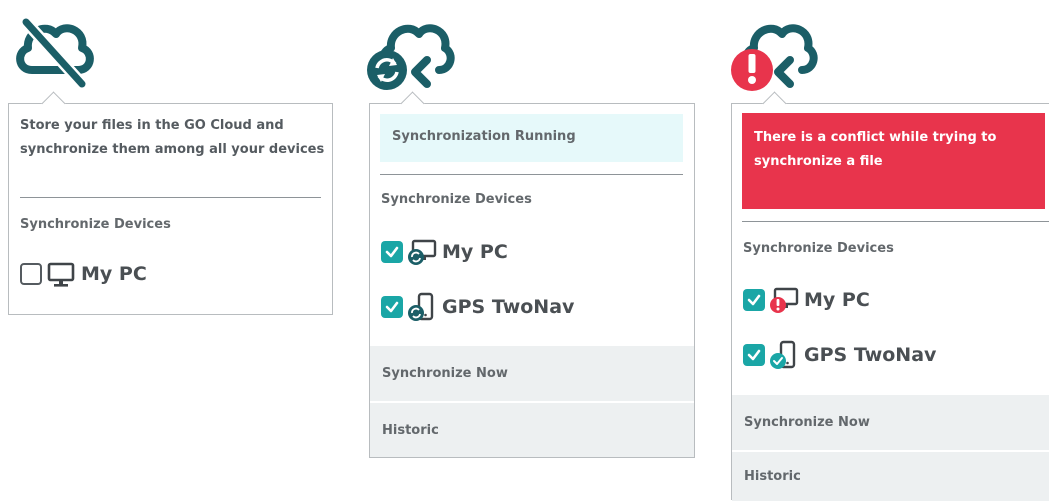 The height and width of the screenshot is (501, 1049). Describe the element at coordinates (773, 53) in the screenshot. I see `cloud-alert-icon` at that location.